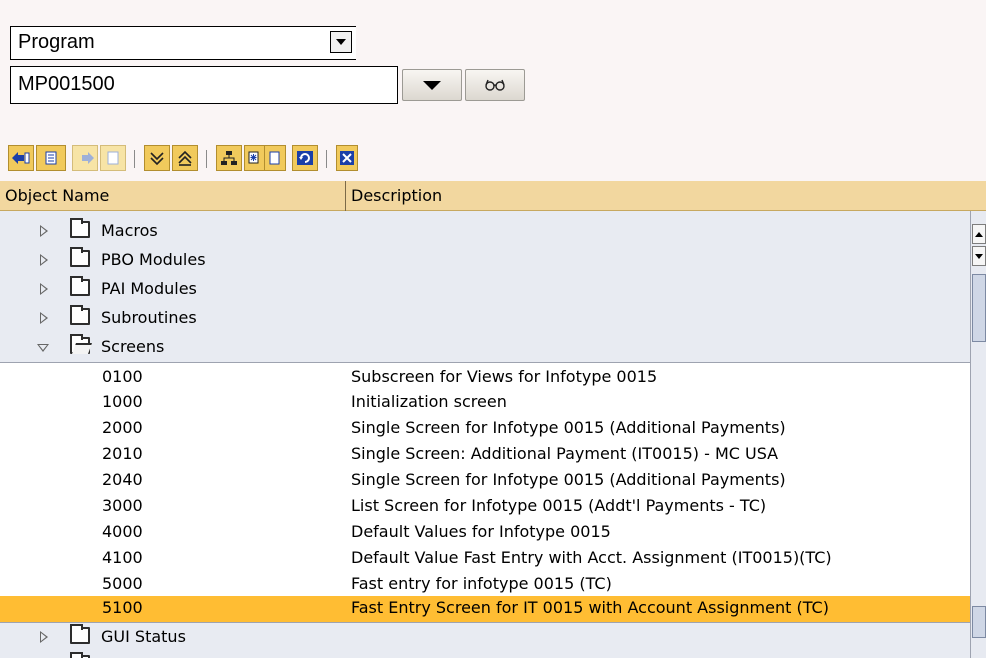 Image resolution: width=986 pixels, height=658 pixels. I want to click on collapse-all-icon, so click(185, 158).